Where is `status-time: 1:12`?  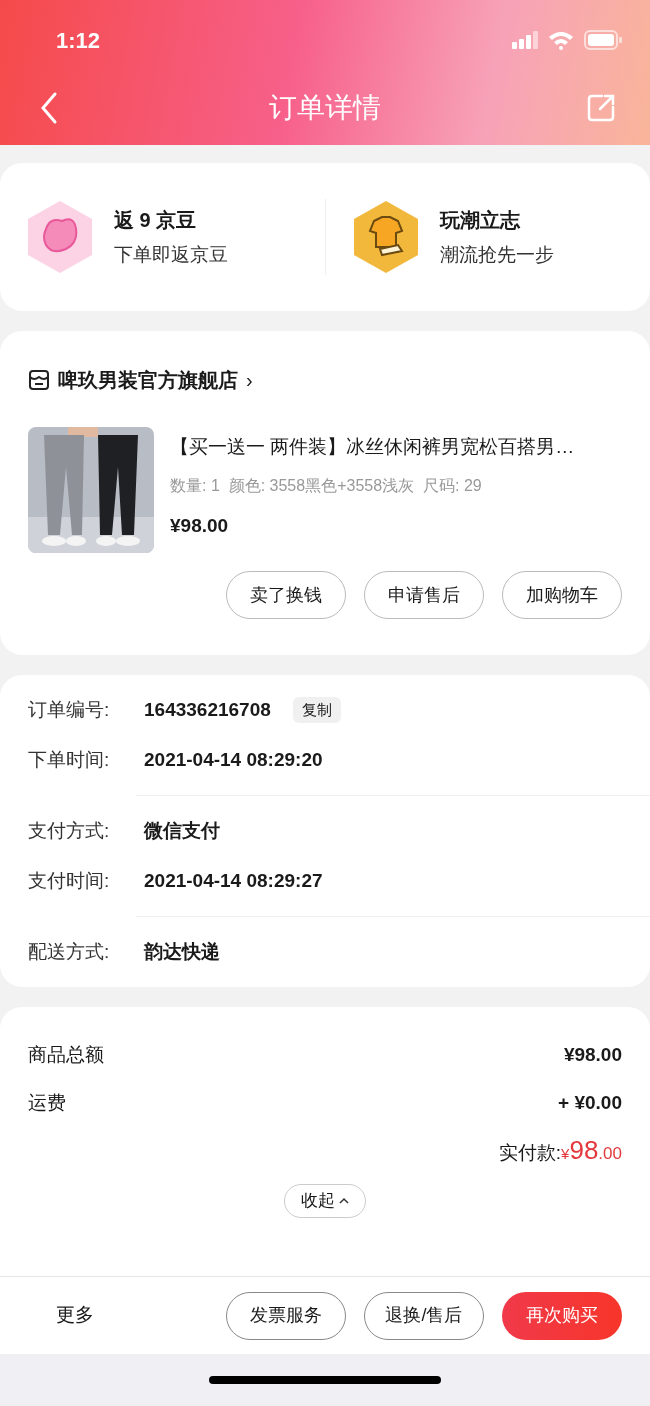 status-time: 1:12 is located at coordinates (78, 40).